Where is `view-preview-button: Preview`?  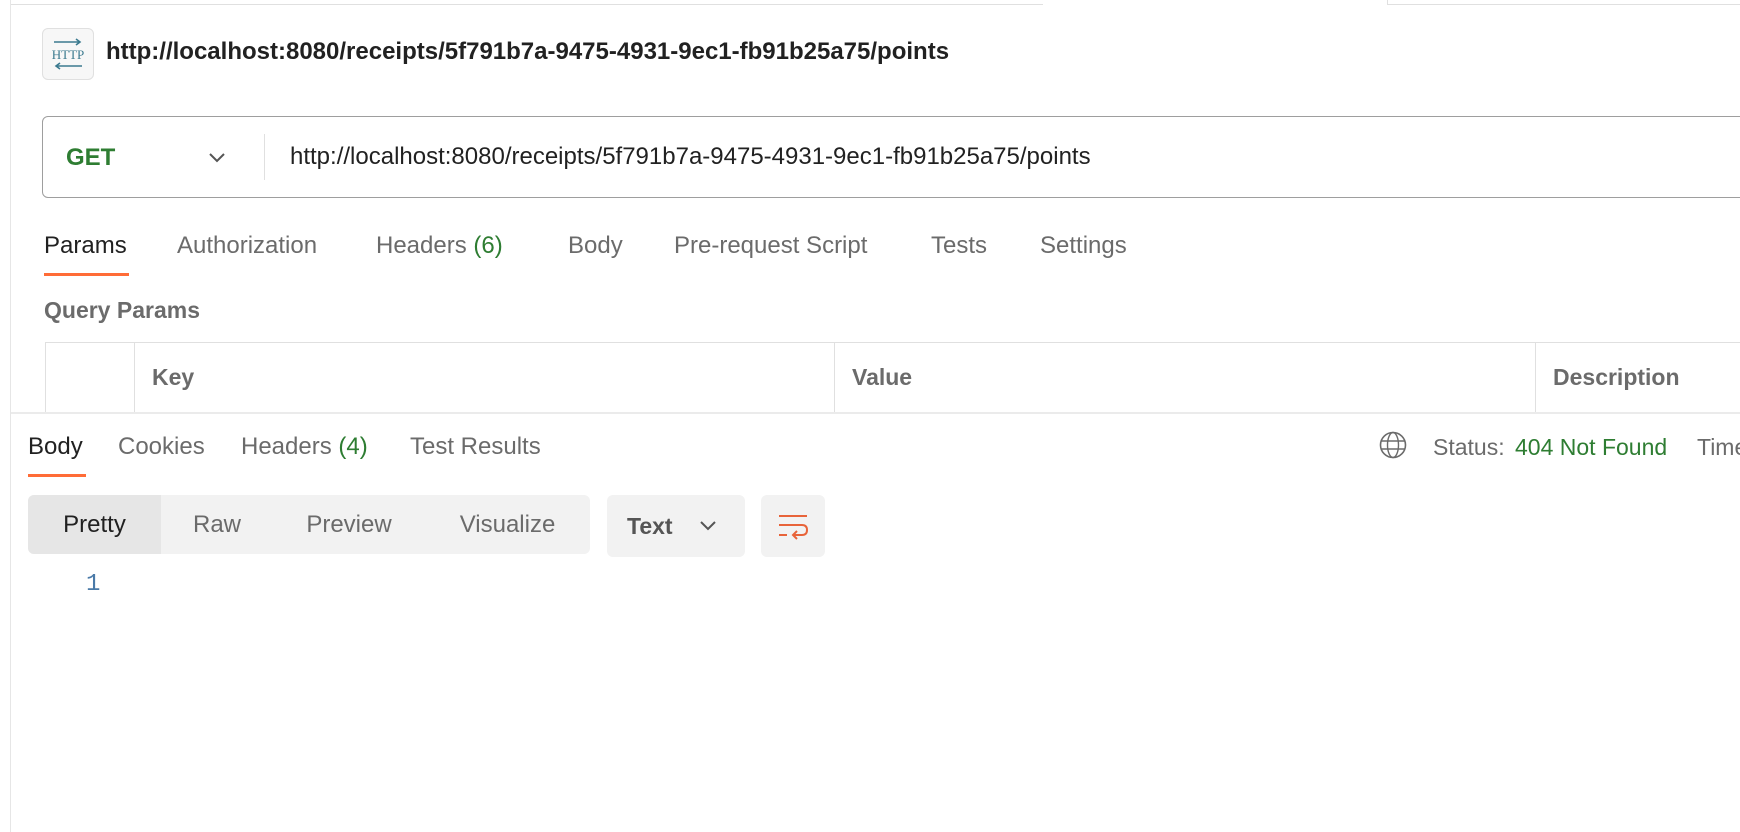
view-preview-button: Preview is located at coordinates (349, 524).